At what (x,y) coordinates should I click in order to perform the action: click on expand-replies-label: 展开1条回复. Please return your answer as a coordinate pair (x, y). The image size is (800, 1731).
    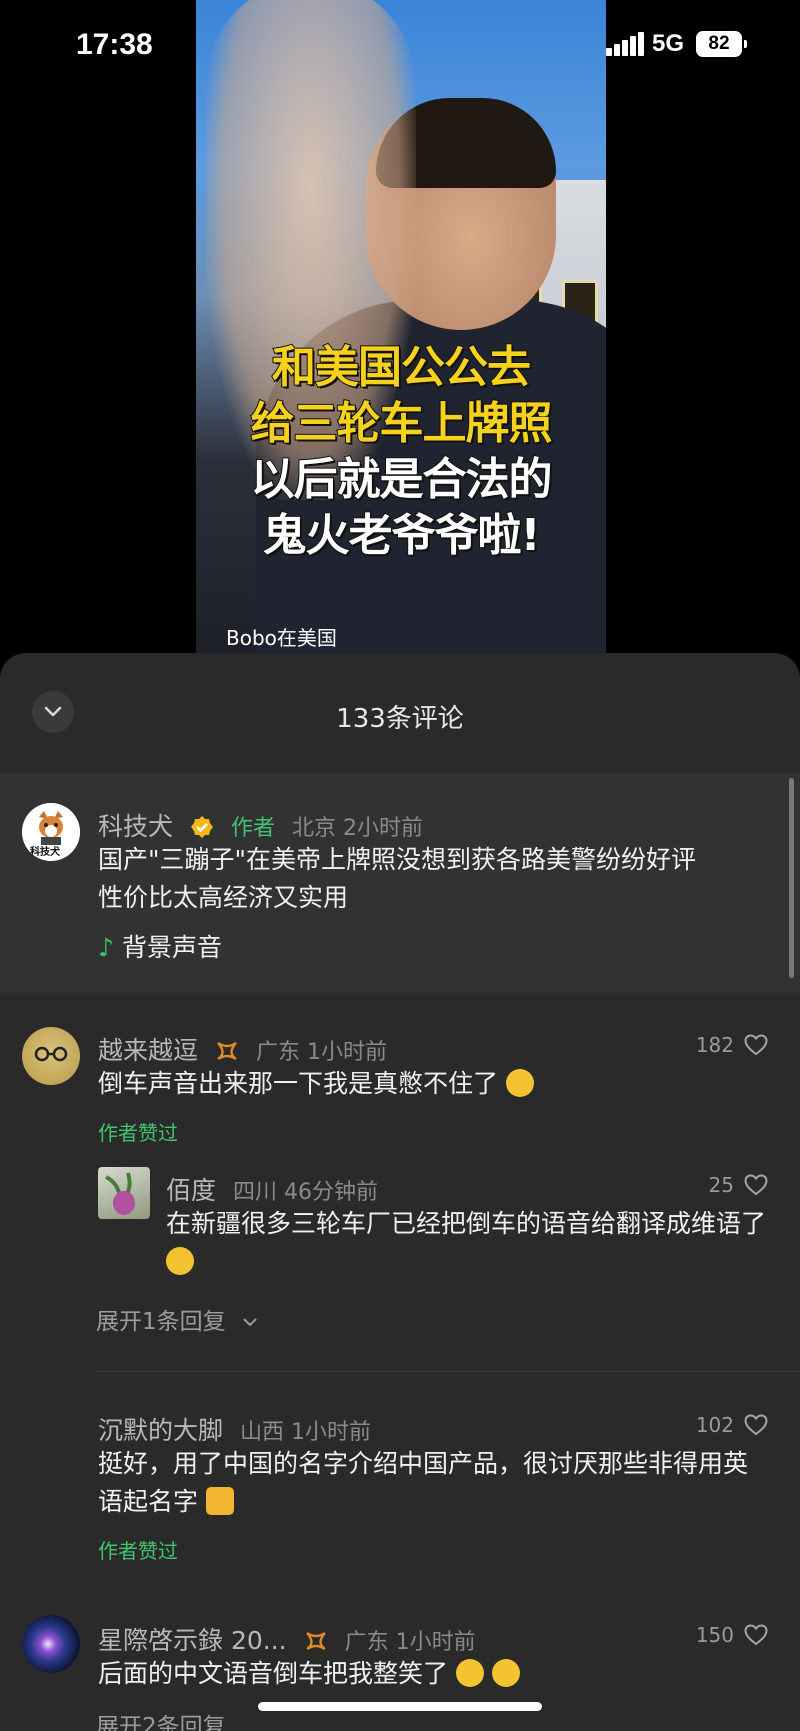
    Looking at the image, I should click on (161, 1322).